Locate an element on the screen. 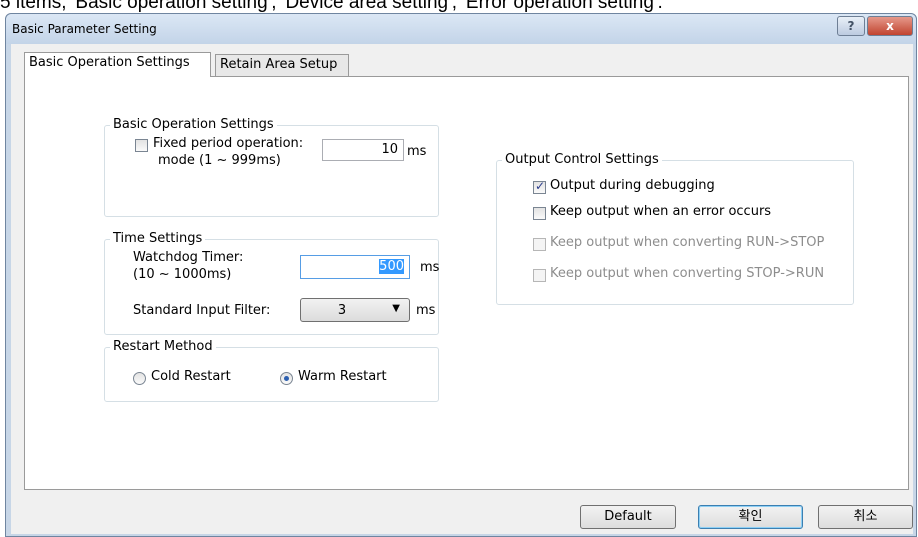  fixed-period-unit: ms is located at coordinates (417, 151).